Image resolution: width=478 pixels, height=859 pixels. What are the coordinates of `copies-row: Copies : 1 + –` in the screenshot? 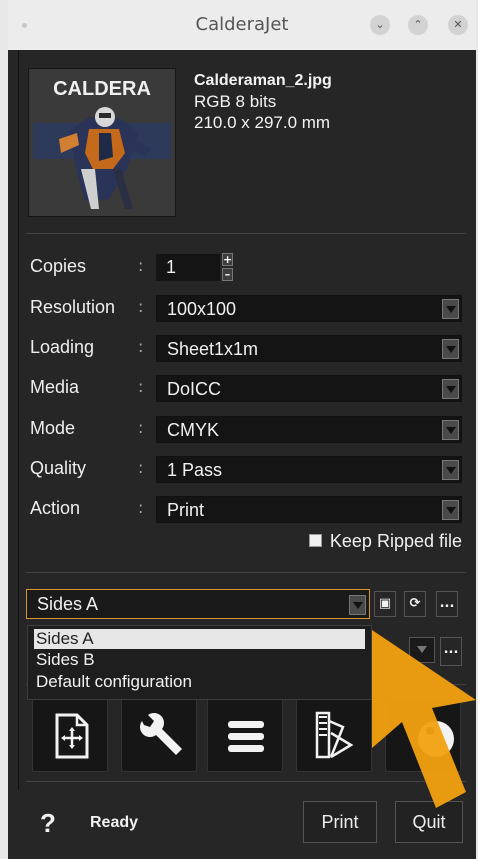 It's located at (242, 267).